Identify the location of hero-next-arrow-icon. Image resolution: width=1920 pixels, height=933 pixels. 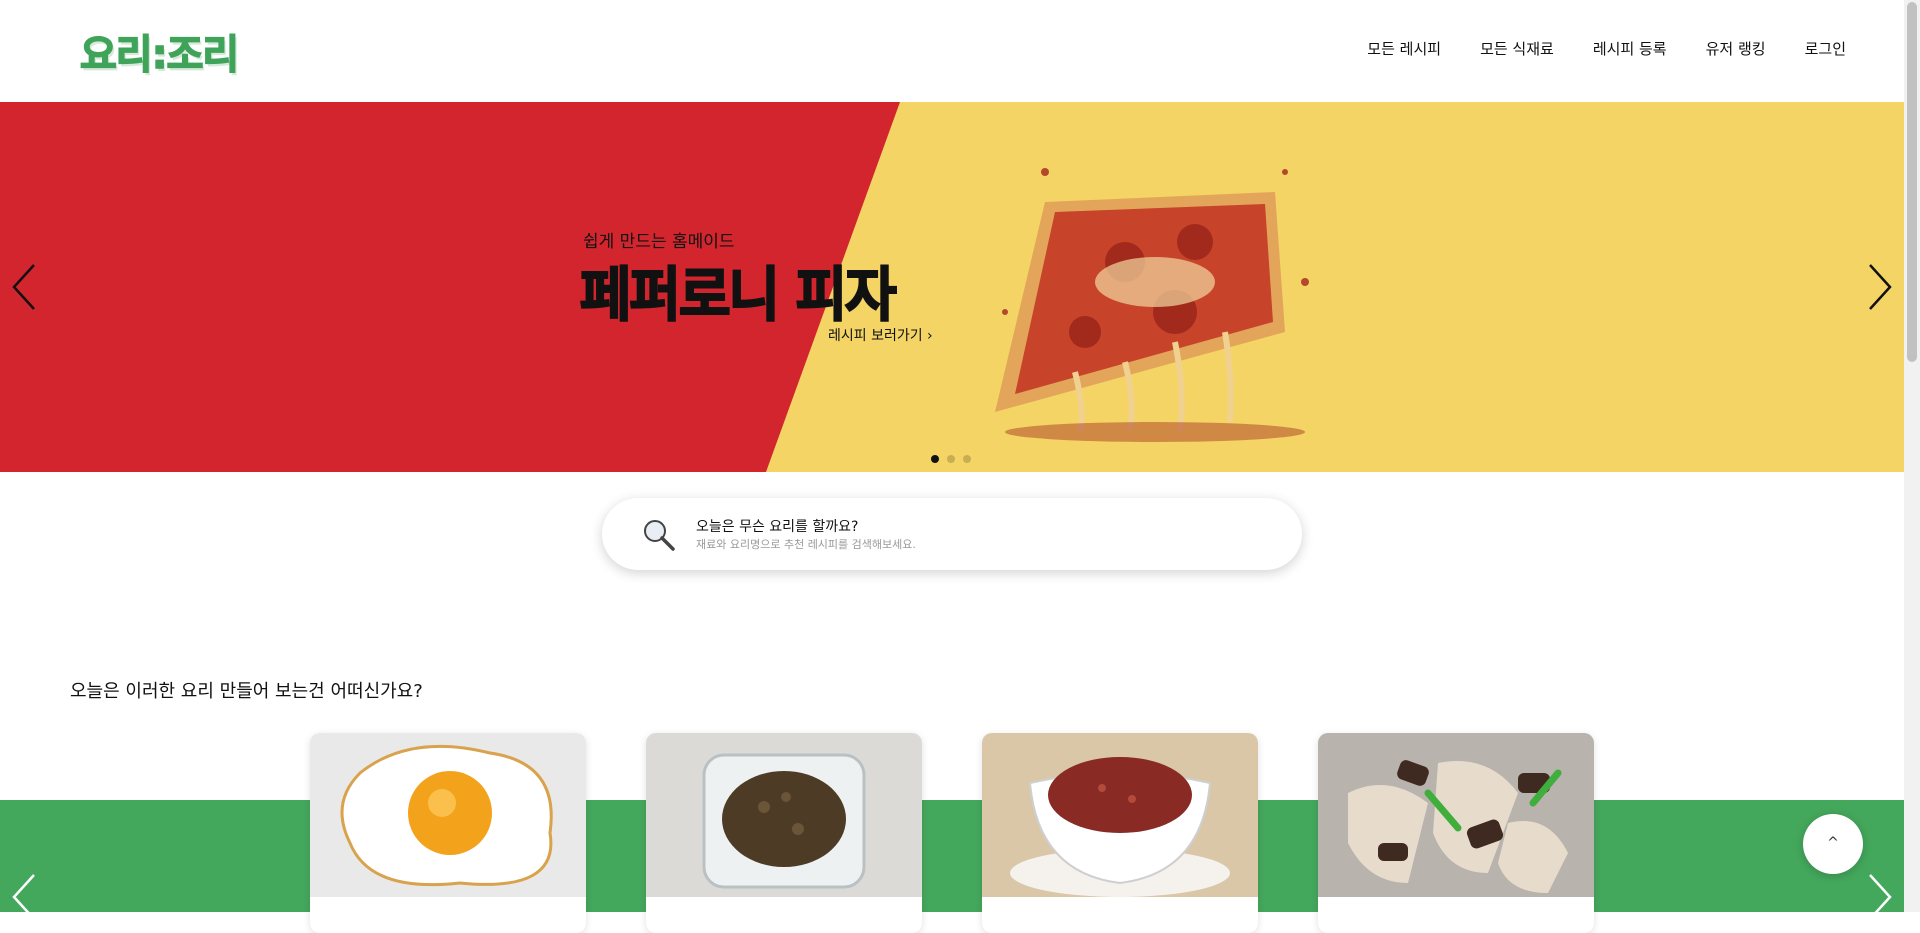
(1880, 287).